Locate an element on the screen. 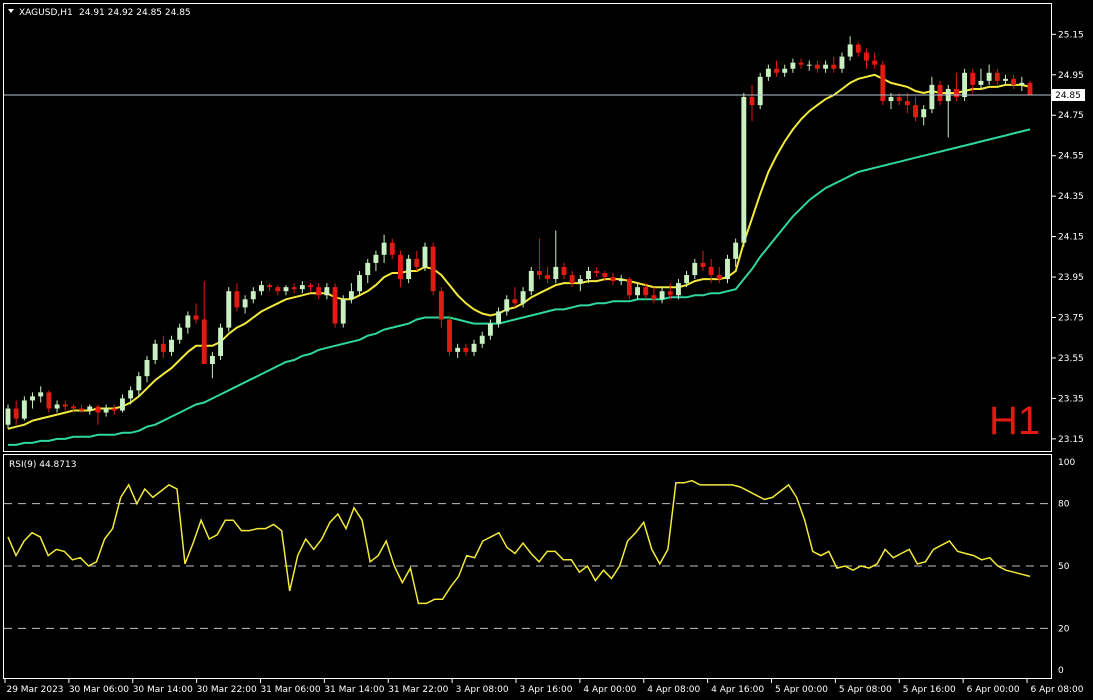 The image size is (1093, 700). time-tick-label: 6 Apr 08:00 is located at coordinates (1057, 690).